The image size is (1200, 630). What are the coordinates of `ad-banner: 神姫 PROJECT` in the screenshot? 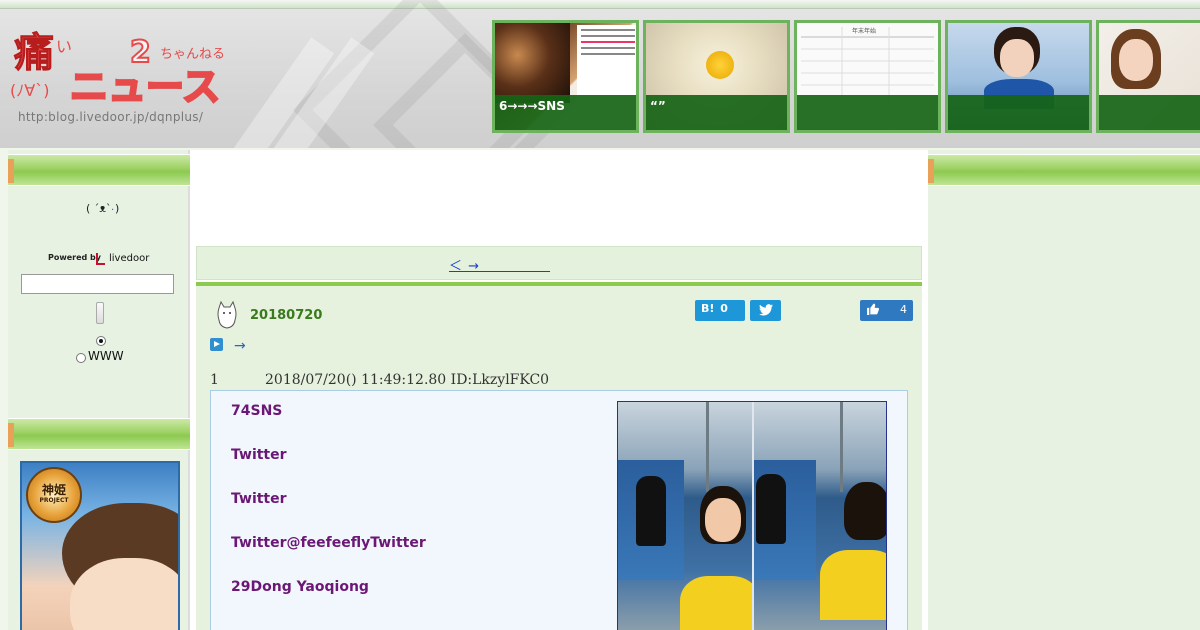 It's located at (100, 545).